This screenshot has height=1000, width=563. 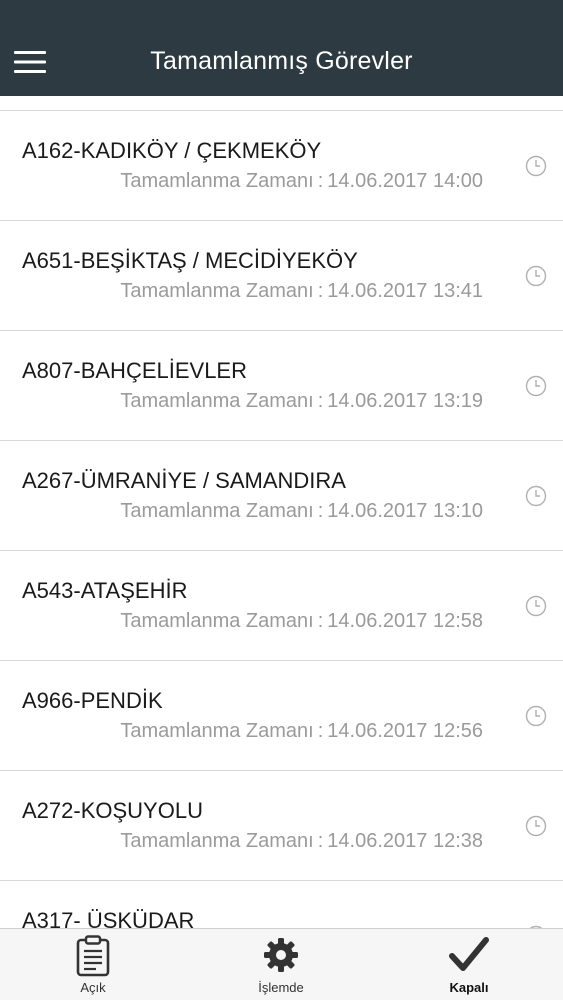 I want to click on completion-time-value: 14.06.2017 13:10, so click(x=405, y=511).